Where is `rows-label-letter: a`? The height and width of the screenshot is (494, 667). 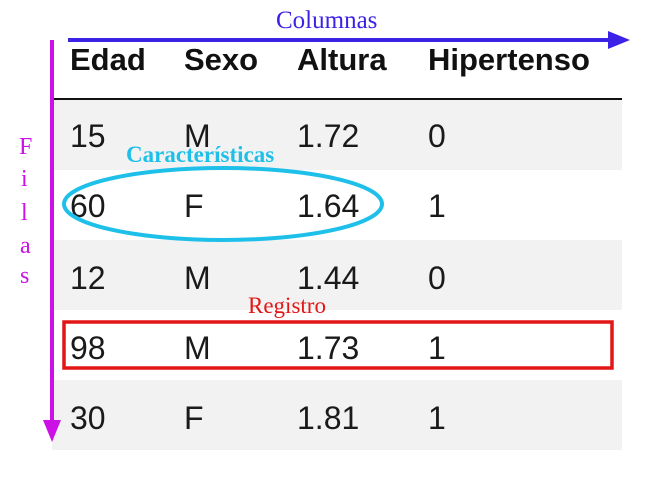
rows-label-letter: a is located at coordinates (25, 246).